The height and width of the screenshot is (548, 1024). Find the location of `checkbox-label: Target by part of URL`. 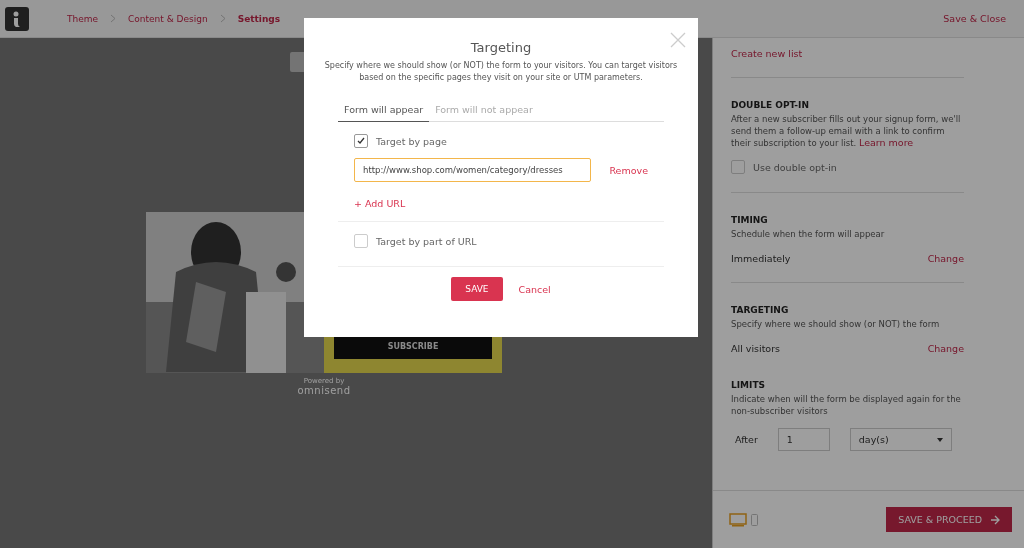

checkbox-label: Target by part of URL is located at coordinates (426, 241).